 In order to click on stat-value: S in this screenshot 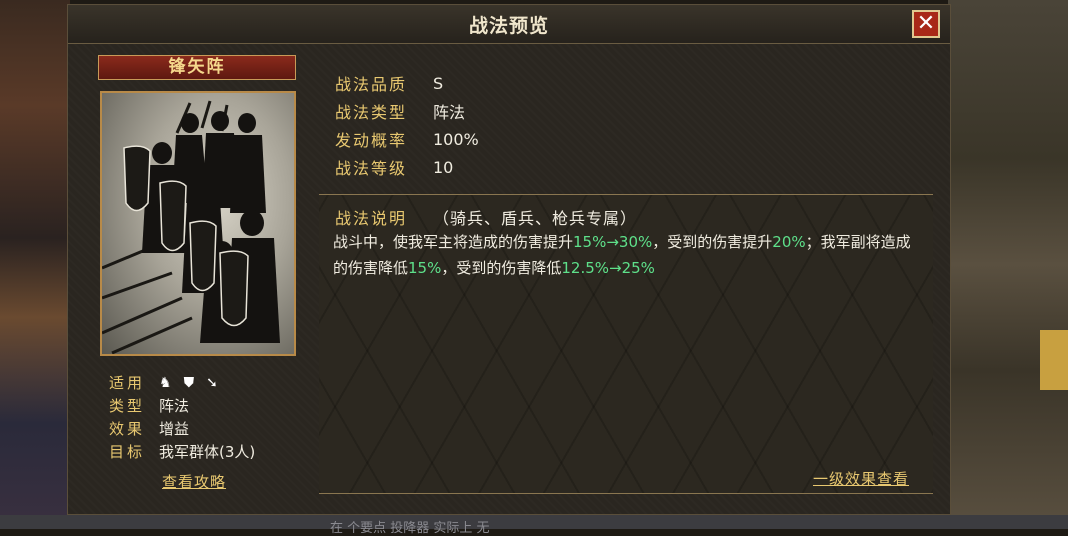, I will do `click(438, 83)`.